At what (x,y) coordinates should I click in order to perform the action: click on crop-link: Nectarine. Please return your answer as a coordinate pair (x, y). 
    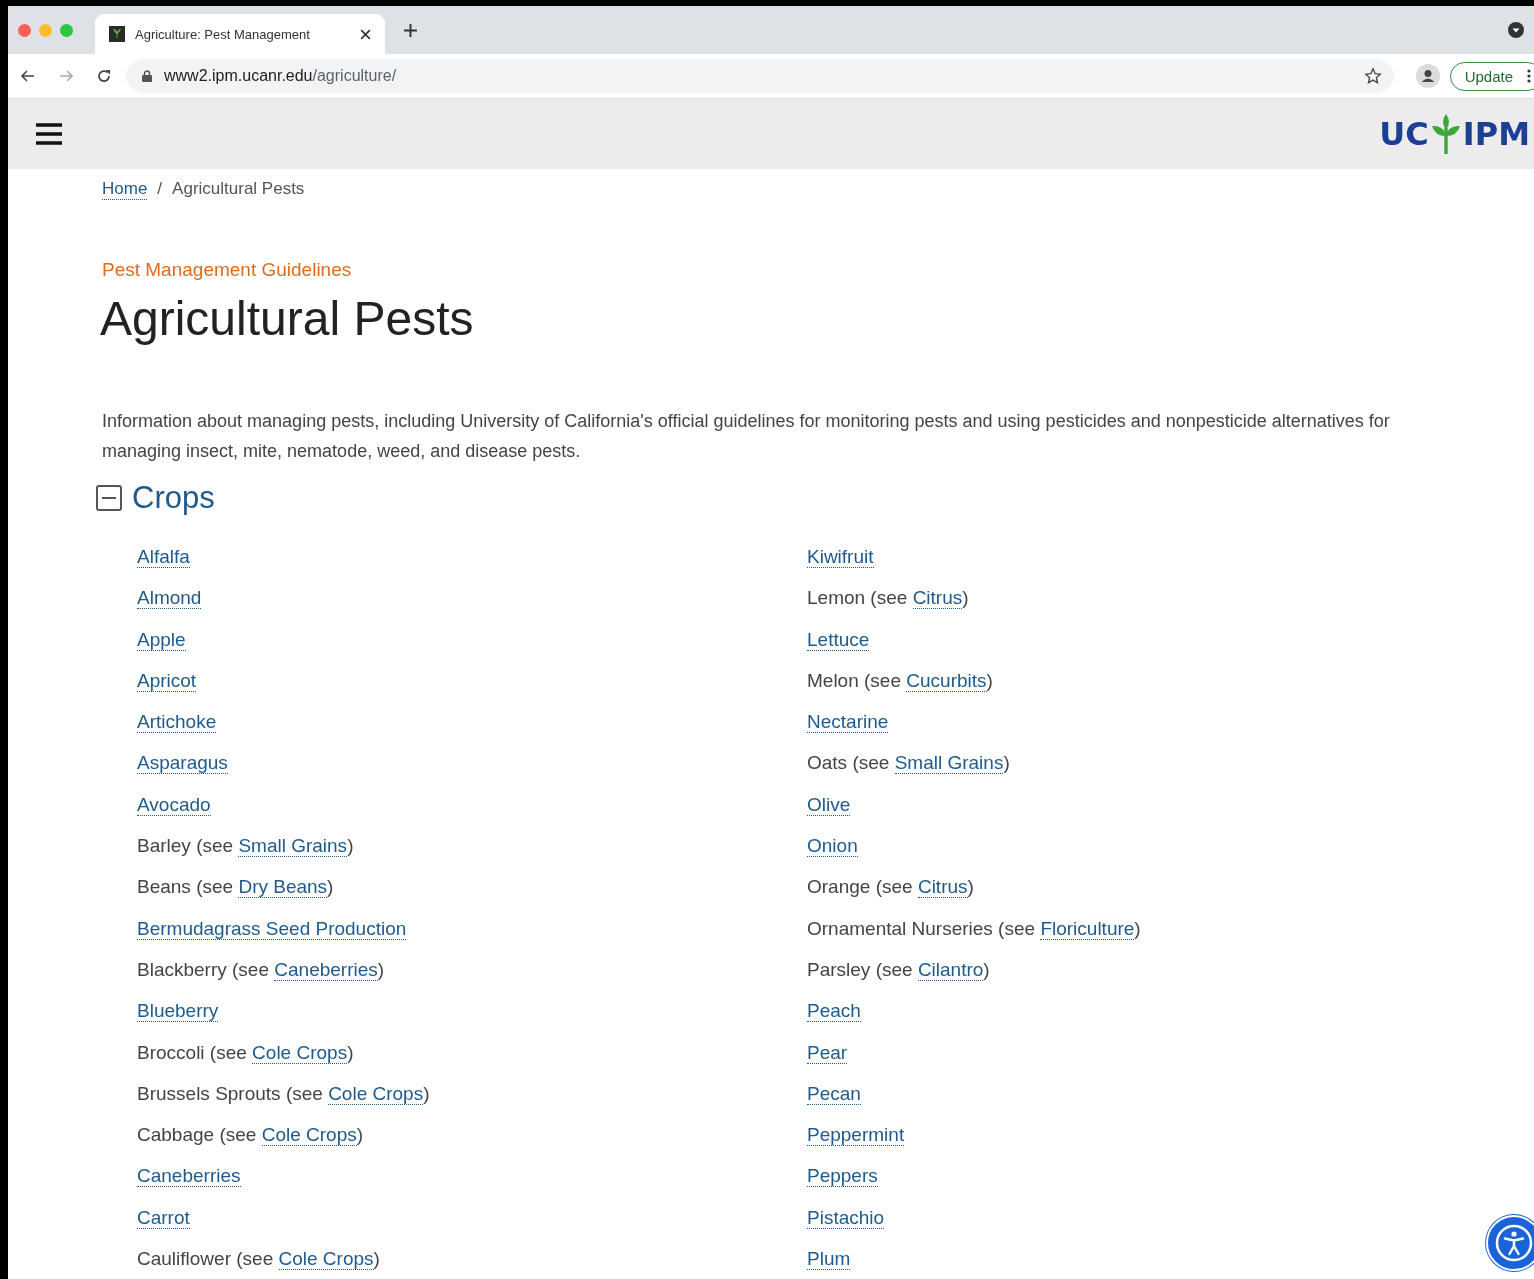
    Looking at the image, I should click on (848, 722).